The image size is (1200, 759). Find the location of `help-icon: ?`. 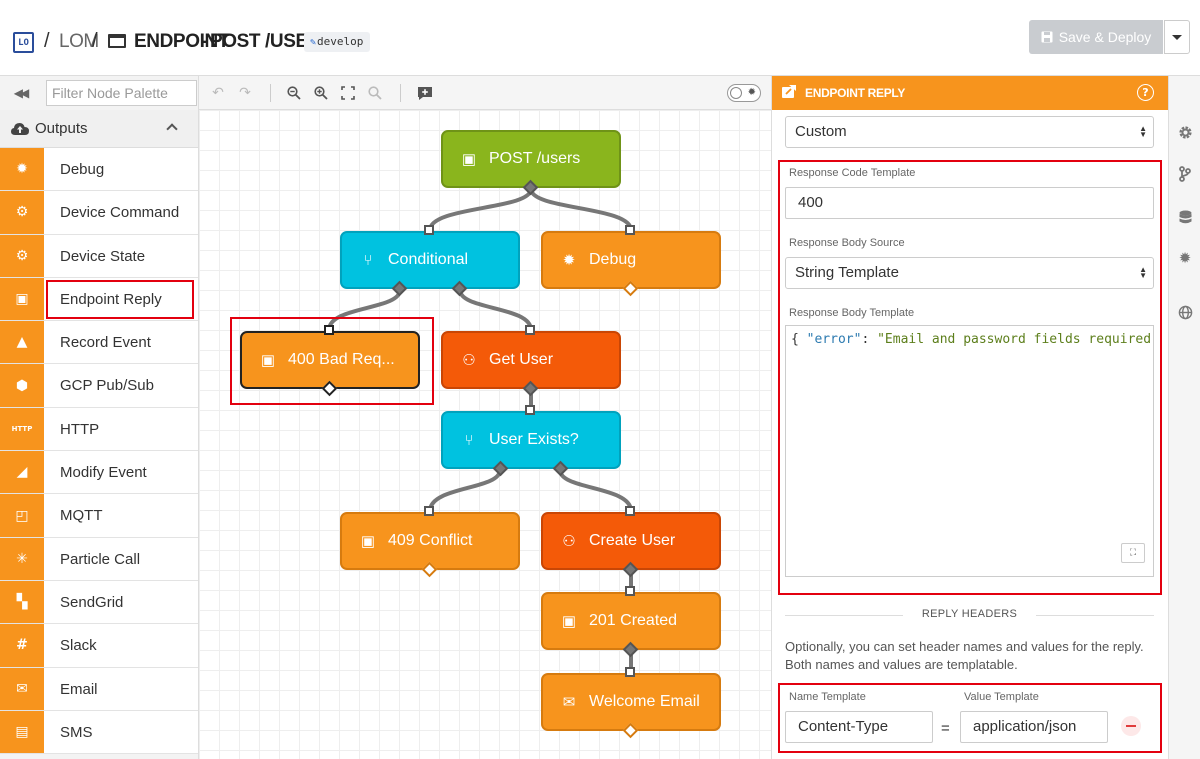

help-icon: ? is located at coordinates (1145, 92).